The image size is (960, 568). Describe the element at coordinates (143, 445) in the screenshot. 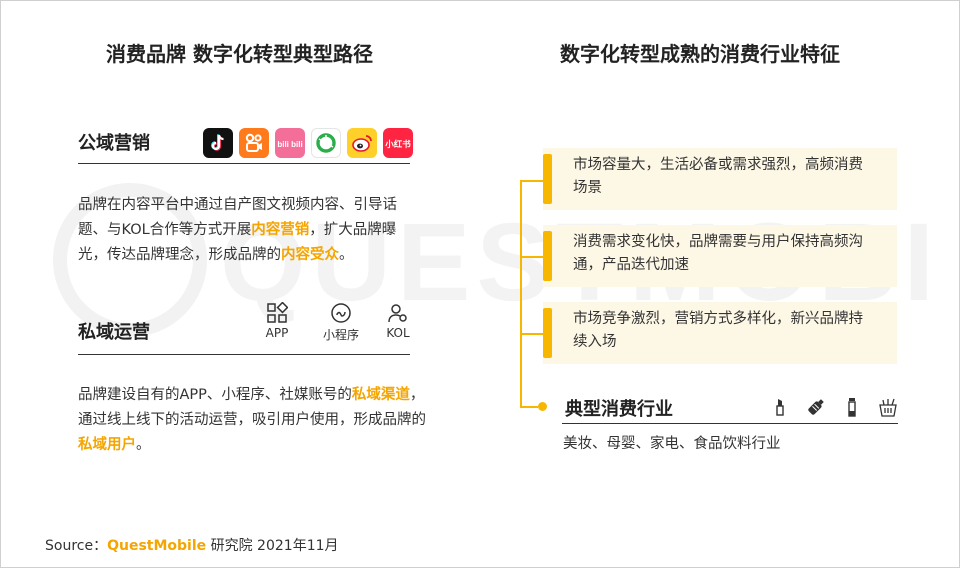

I see `private-text-3: 。` at that location.